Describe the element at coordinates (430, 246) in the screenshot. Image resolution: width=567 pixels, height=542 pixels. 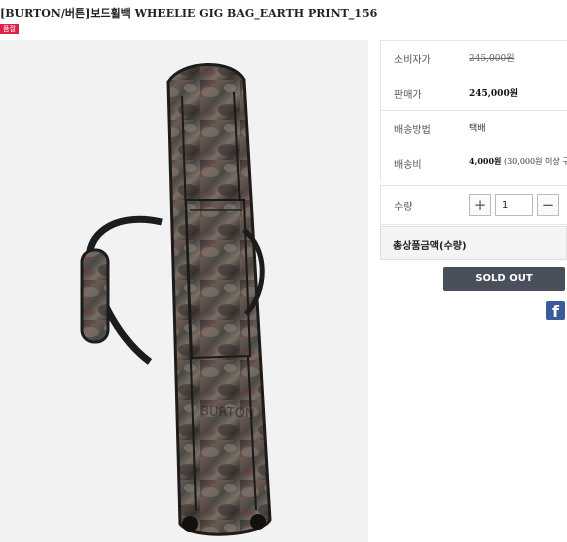
I see `total-price-label: 총상품금액(수량)` at that location.